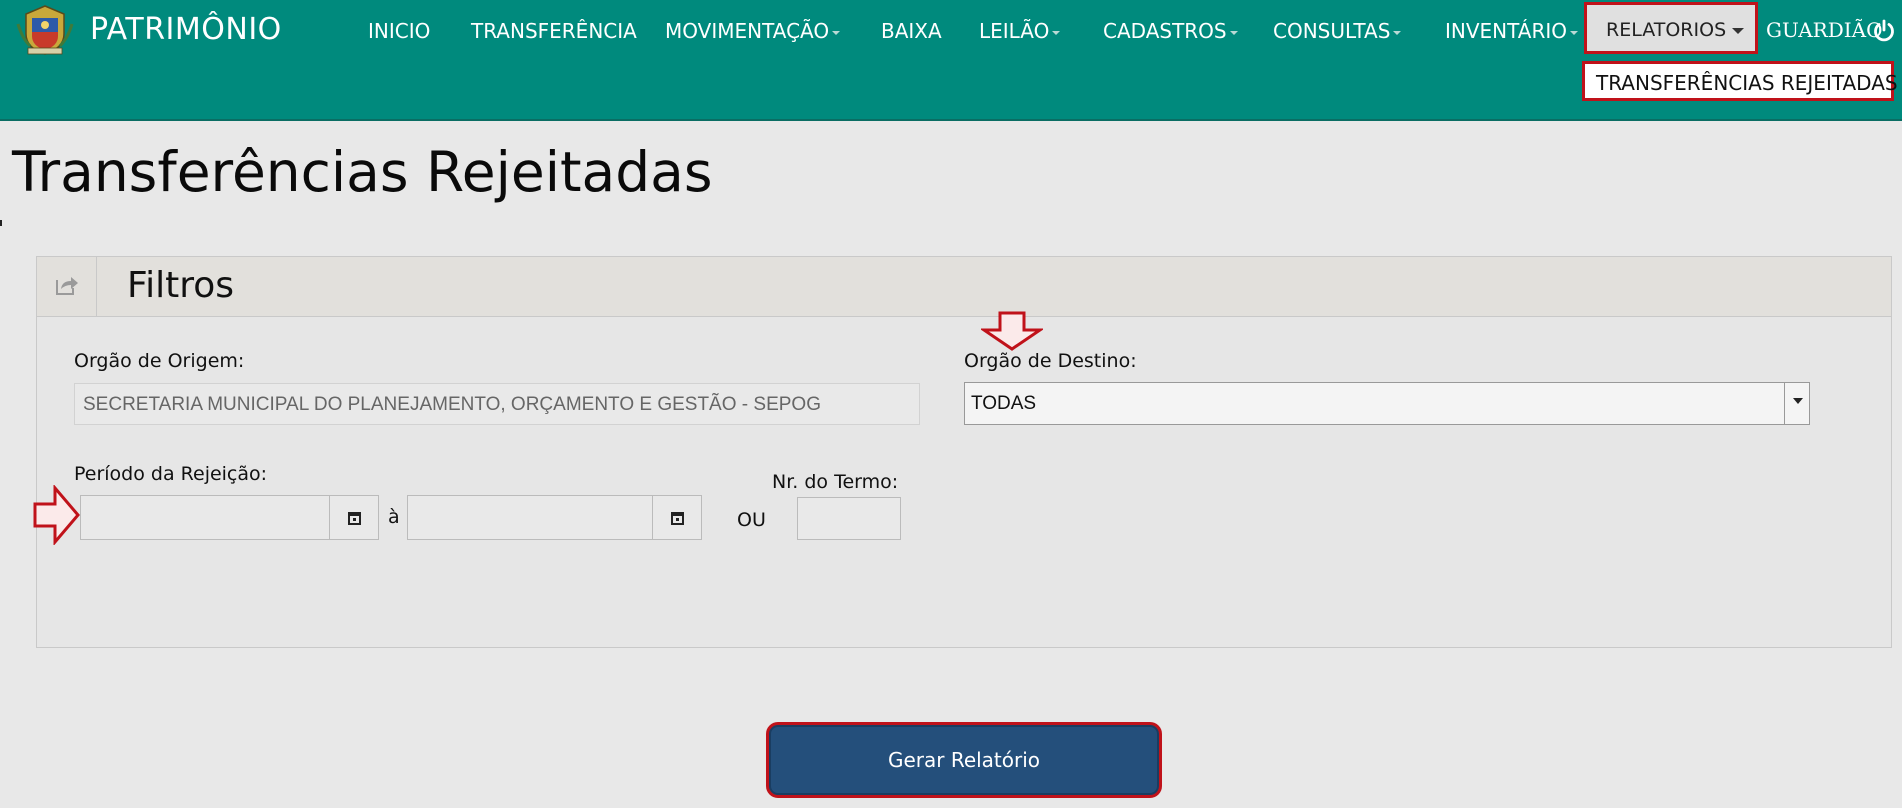  Describe the element at coordinates (394, 517) in the screenshot. I see `periodo-separator: à` at that location.